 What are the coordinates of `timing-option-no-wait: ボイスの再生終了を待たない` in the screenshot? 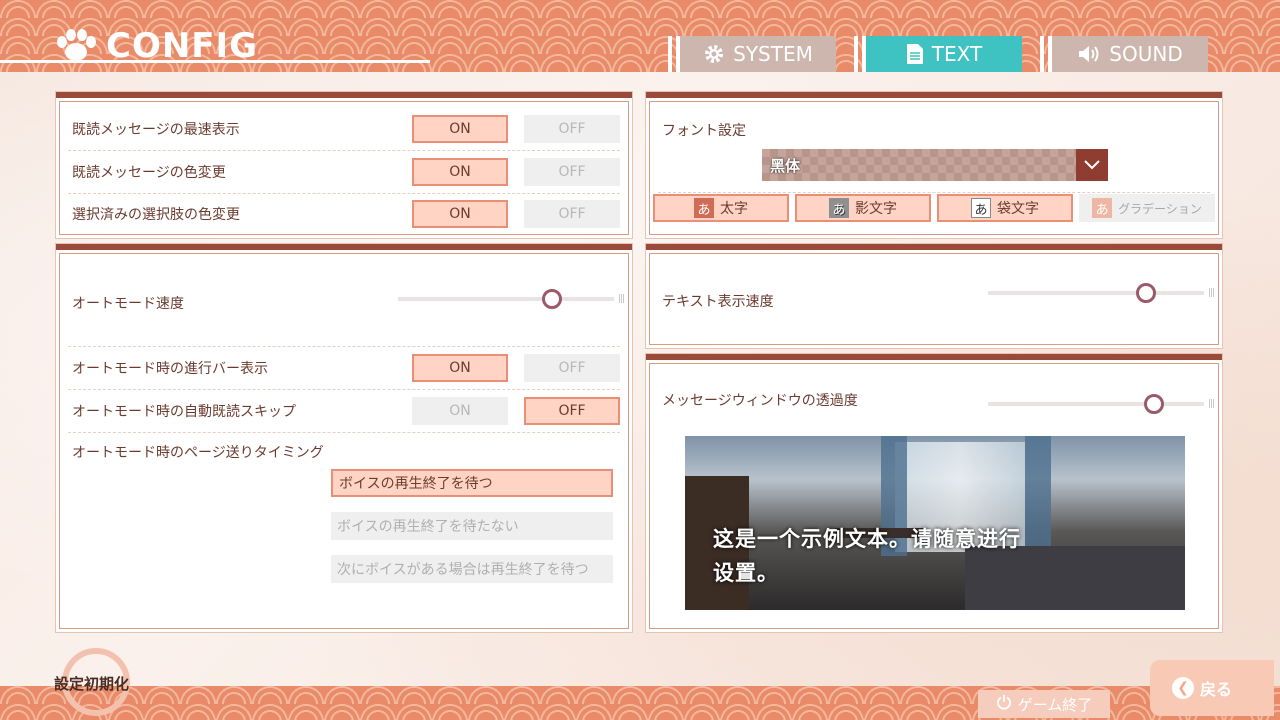 It's located at (472, 526).